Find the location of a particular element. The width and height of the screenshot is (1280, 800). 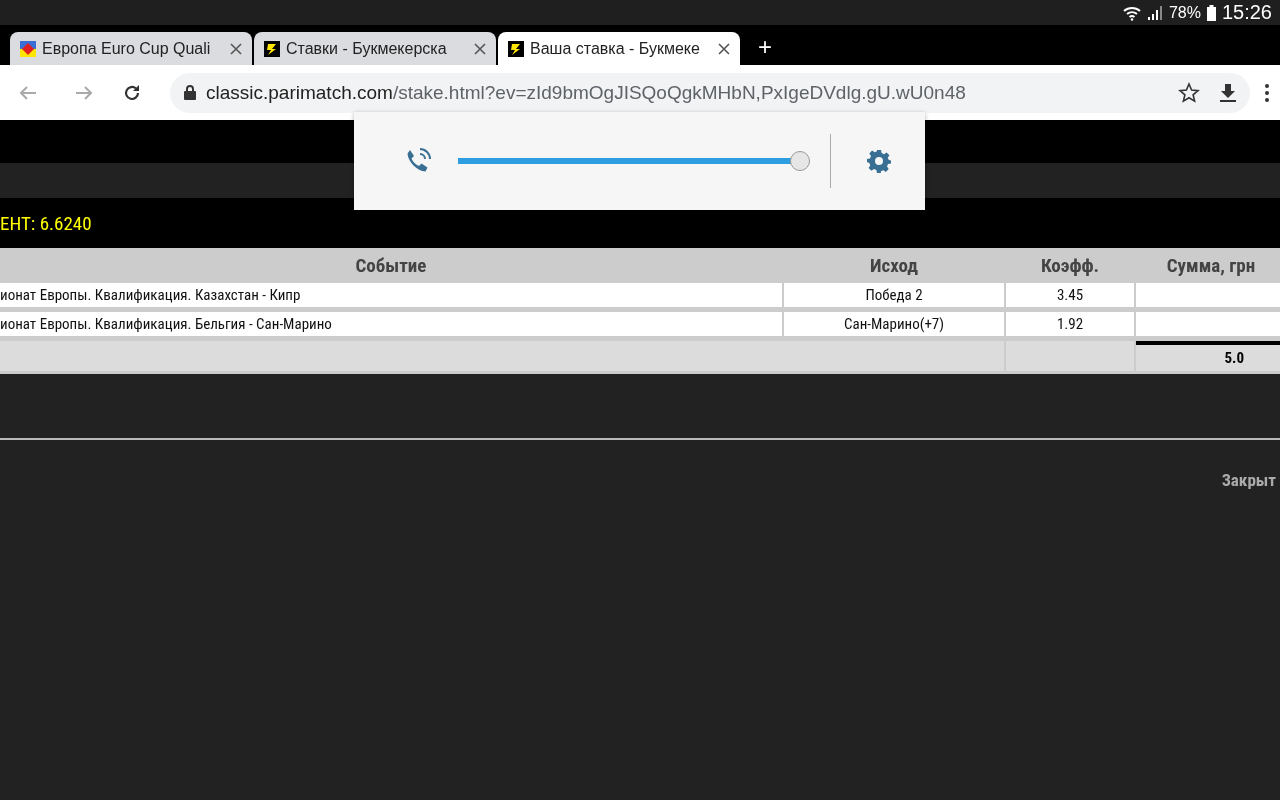

menu-icon is located at coordinates (1267, 92).